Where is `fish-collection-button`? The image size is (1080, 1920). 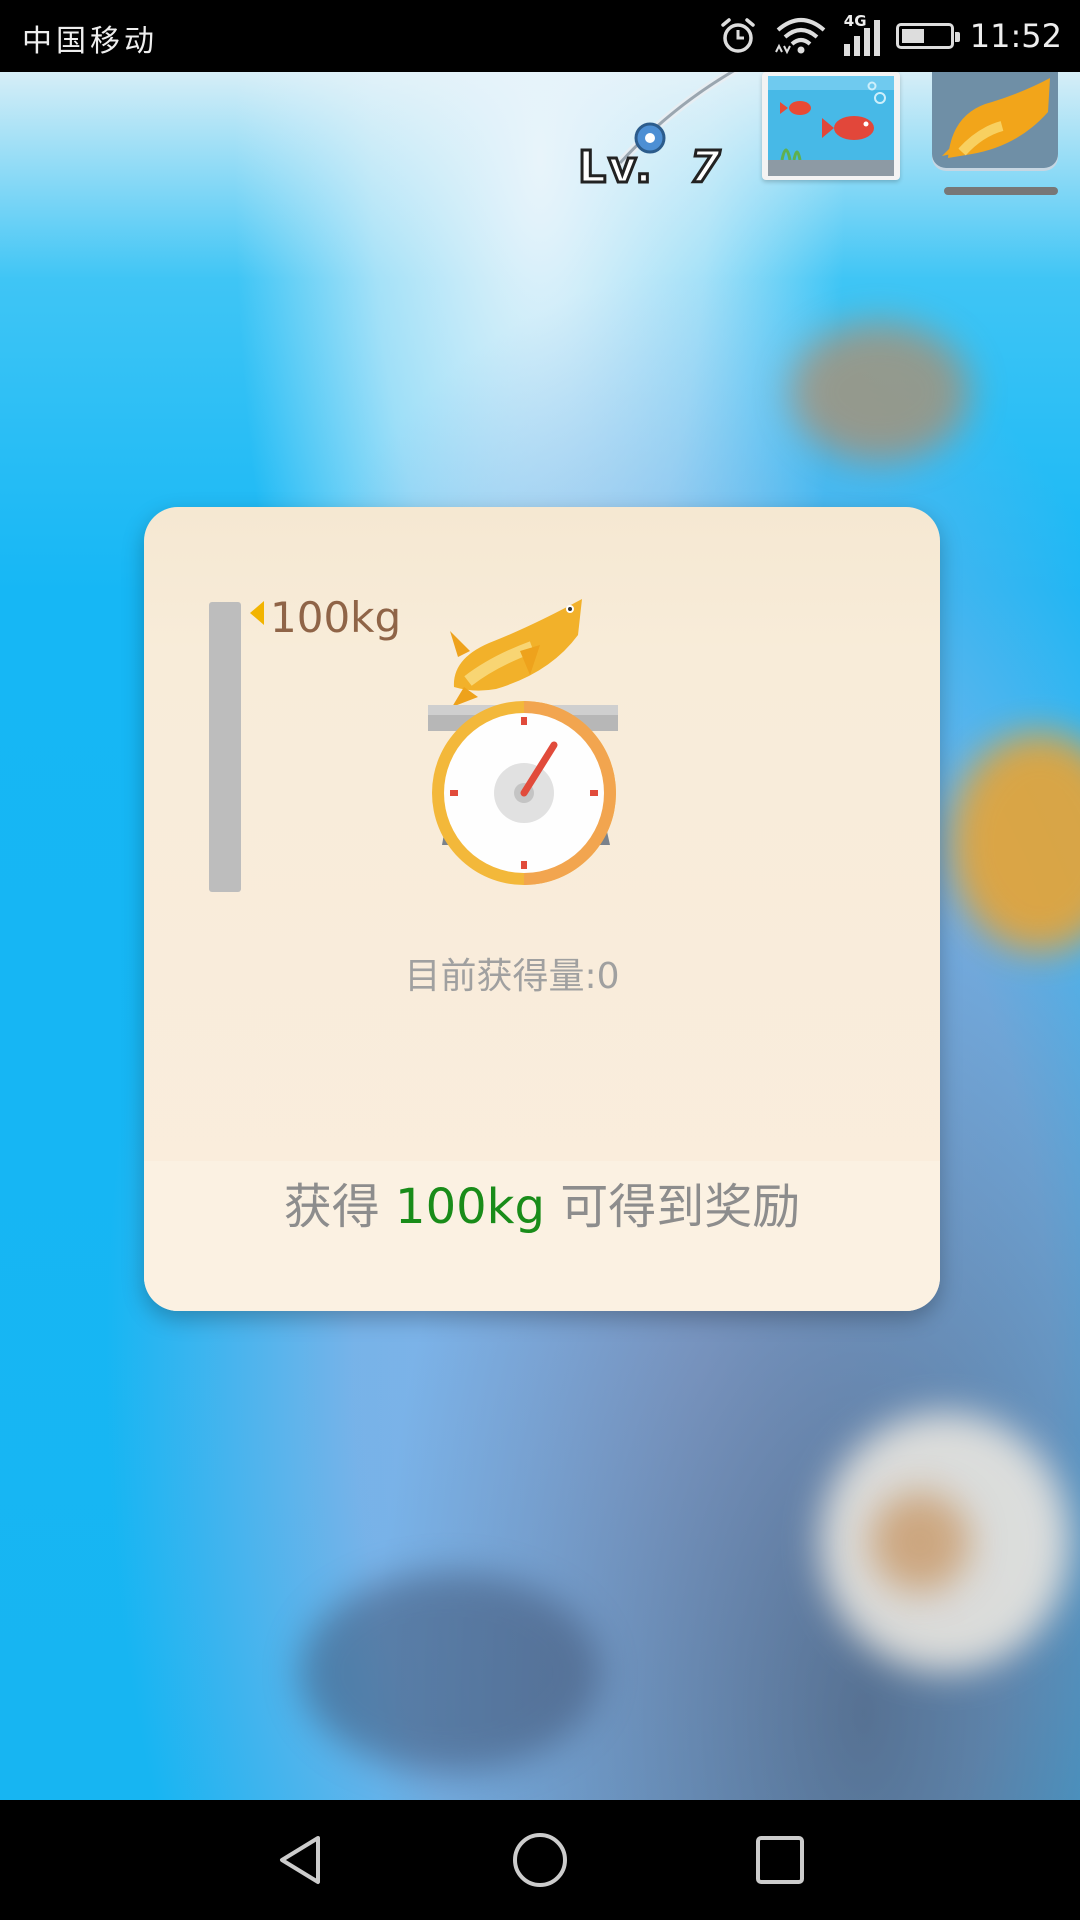 fish-collection-button is located at coordinates (995, 120).